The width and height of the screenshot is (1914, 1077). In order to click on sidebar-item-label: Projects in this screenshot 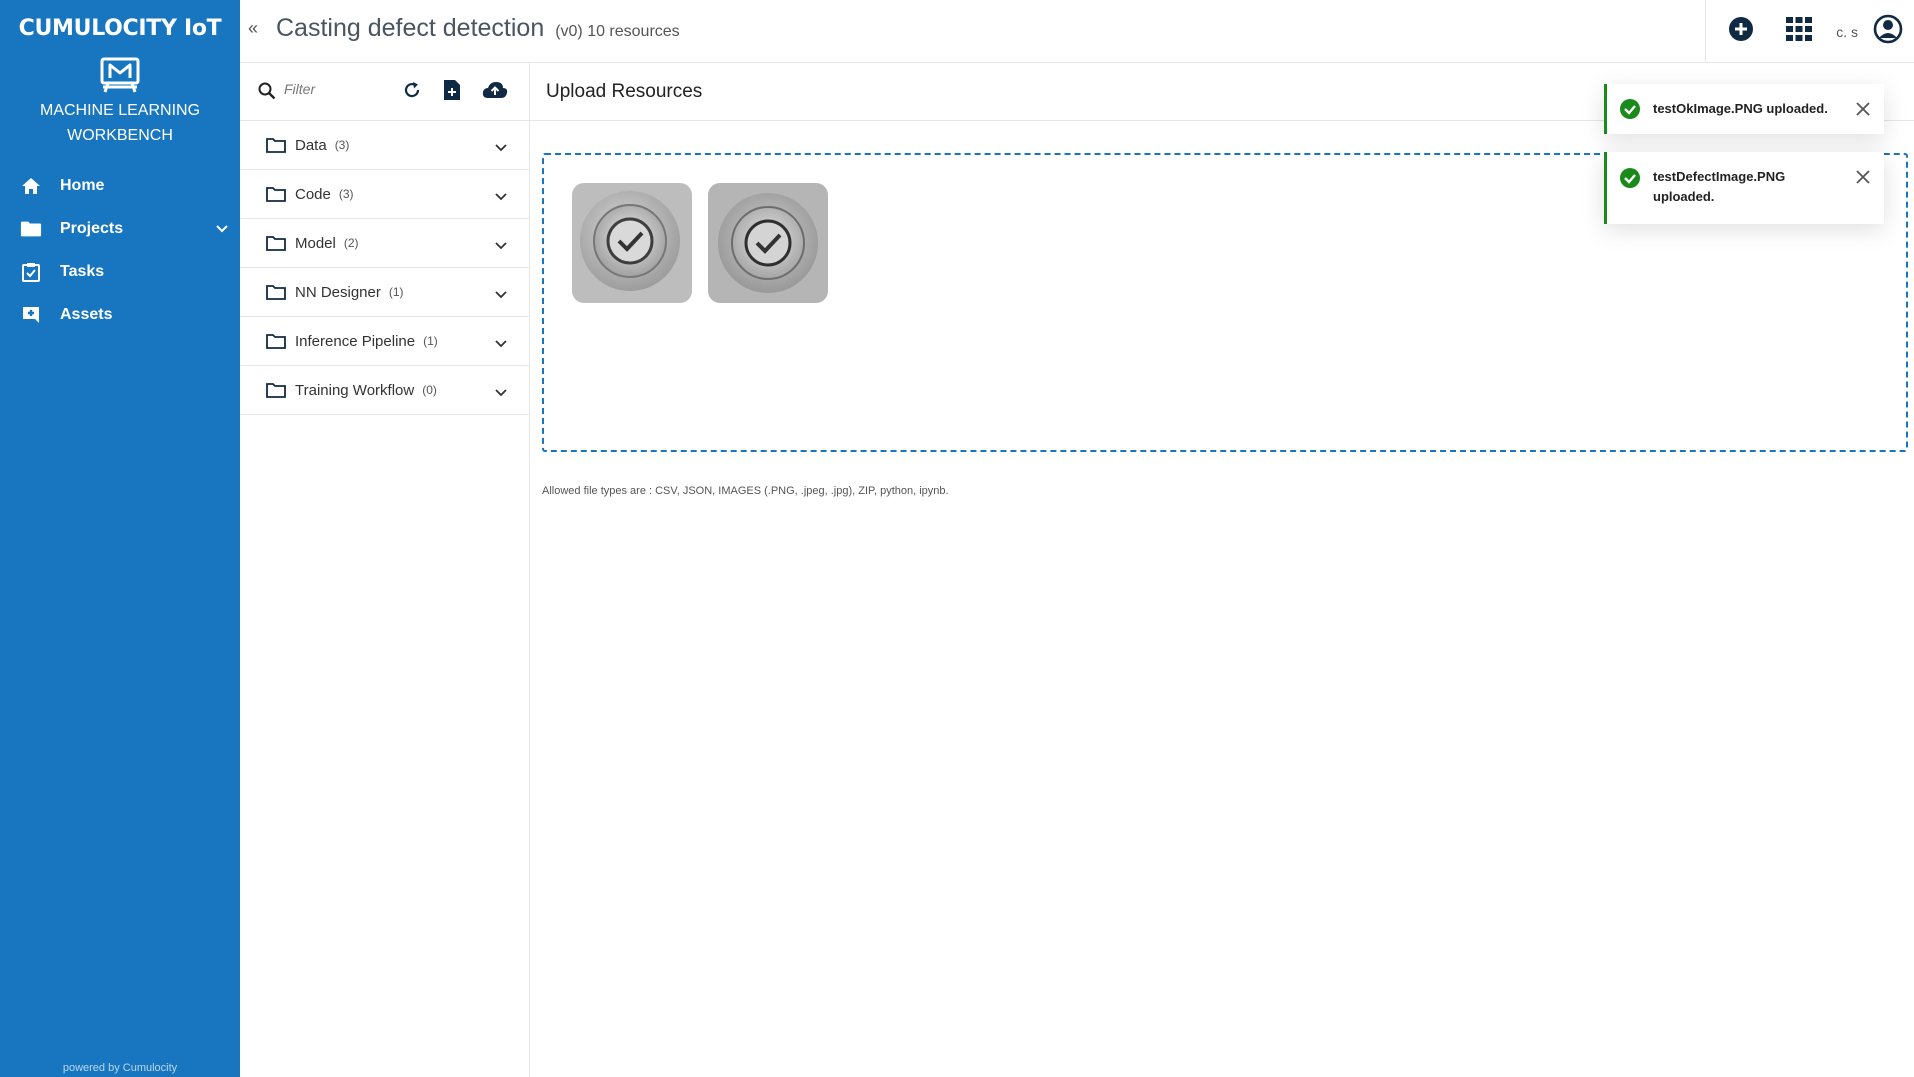, I will do `click(92, 228)`.